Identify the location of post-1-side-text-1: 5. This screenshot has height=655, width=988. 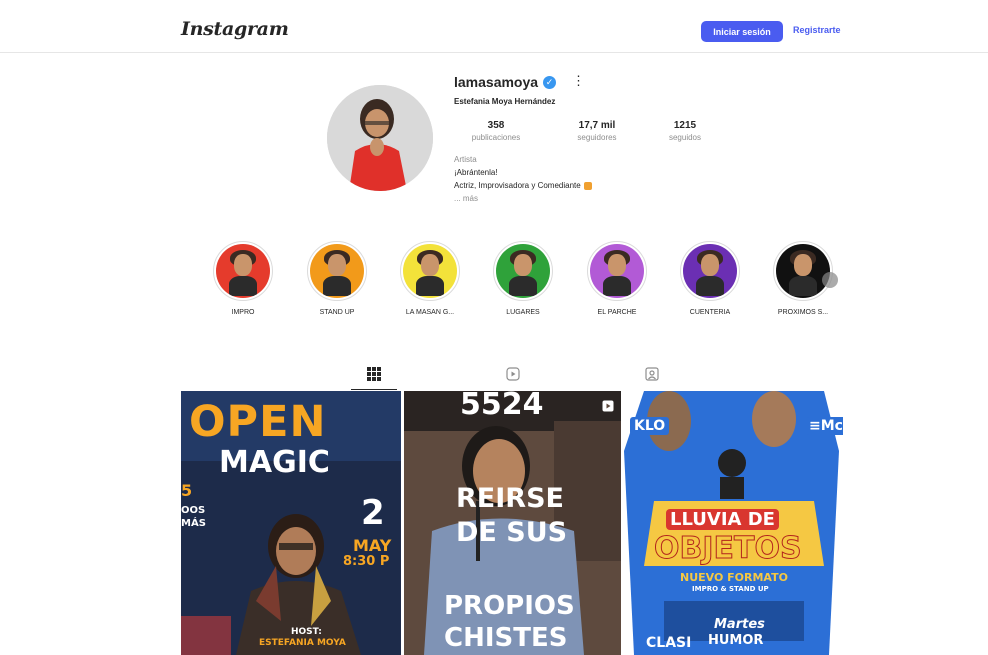
(187, 490).